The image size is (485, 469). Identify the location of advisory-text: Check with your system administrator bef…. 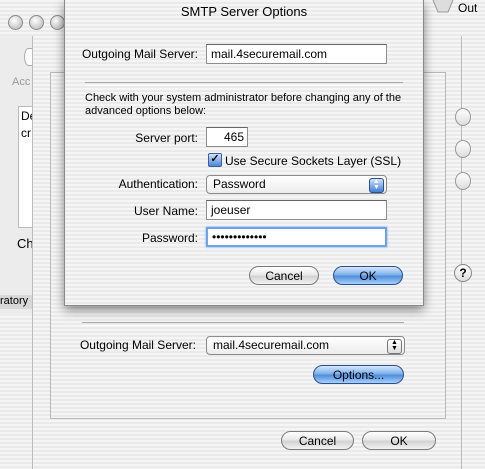
(243, 104).